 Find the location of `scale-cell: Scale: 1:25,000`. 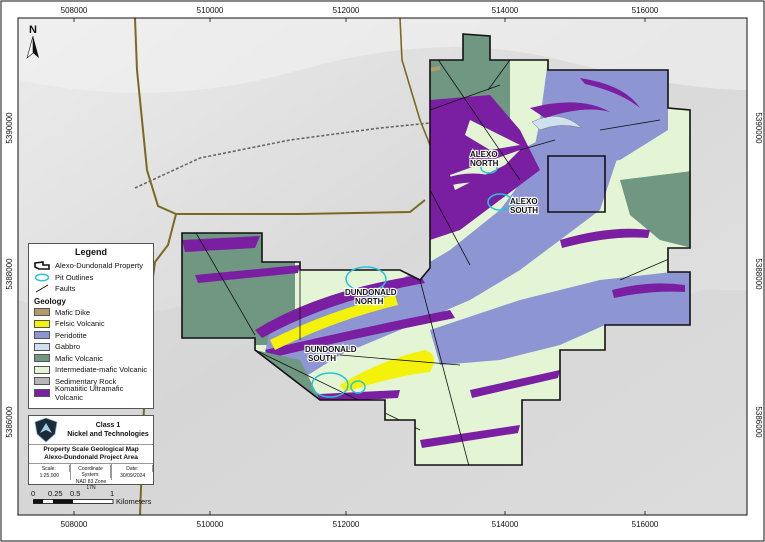

scale-cell: Scale: 1:25,000 is located at coordinates (50, 472).